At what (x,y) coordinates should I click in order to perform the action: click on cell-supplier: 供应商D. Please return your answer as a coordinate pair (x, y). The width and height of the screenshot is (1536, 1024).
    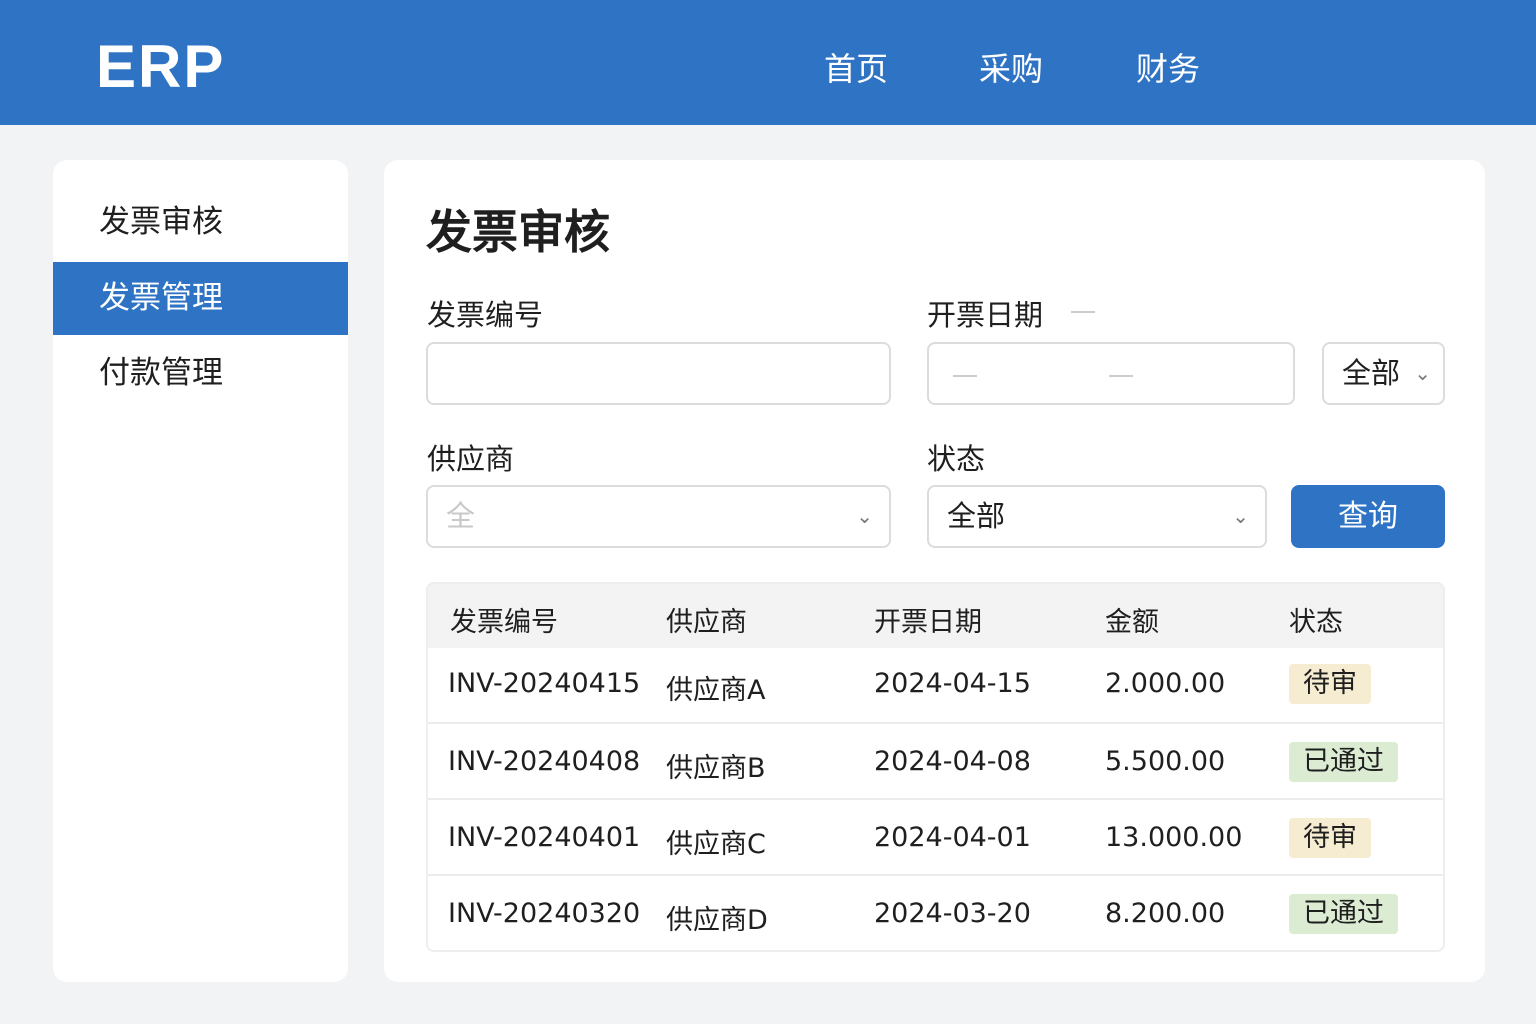
    Looking at the image, I should click on (717, 920).